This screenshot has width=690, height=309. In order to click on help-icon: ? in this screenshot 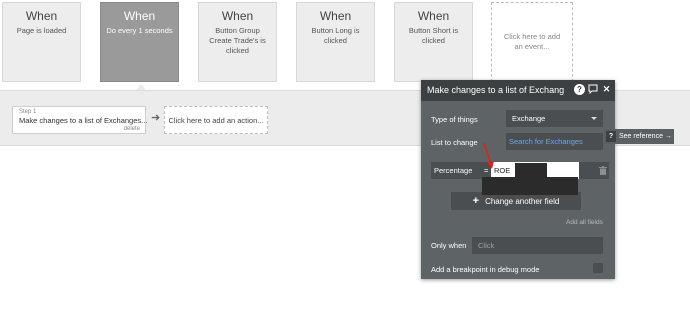, I will do `click(579, 89)`.